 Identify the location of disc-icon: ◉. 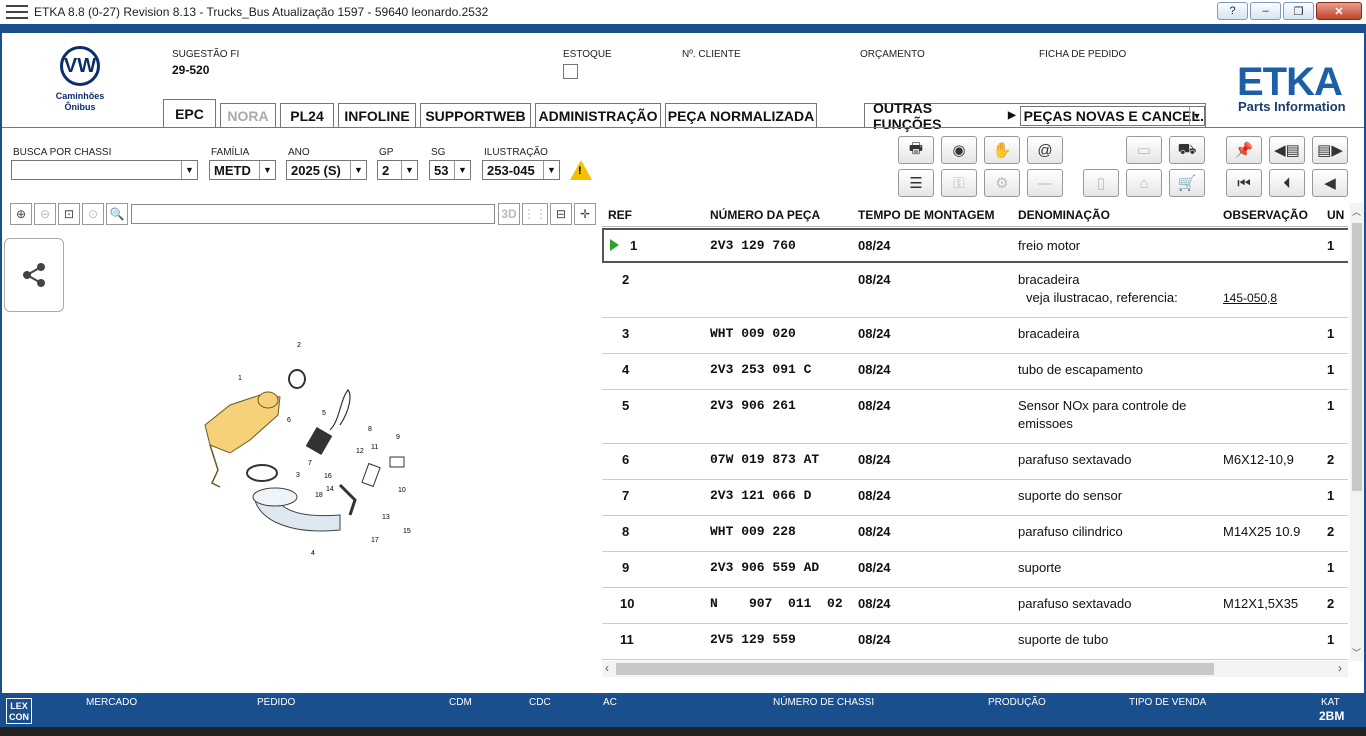
(959, 150).